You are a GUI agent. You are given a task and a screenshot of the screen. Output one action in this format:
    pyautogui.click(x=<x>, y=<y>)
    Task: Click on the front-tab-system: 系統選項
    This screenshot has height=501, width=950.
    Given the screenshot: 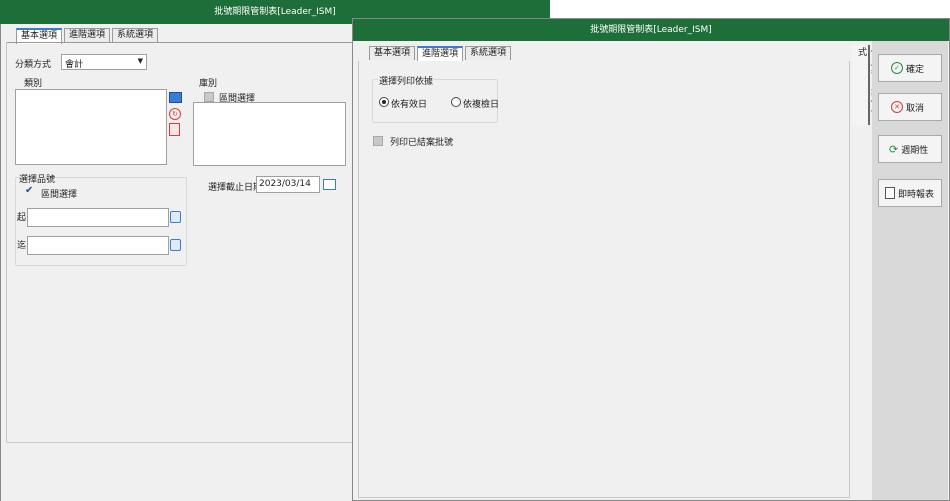 What is the action you would take?
    pyautogui.click(x=488, y=53)
    